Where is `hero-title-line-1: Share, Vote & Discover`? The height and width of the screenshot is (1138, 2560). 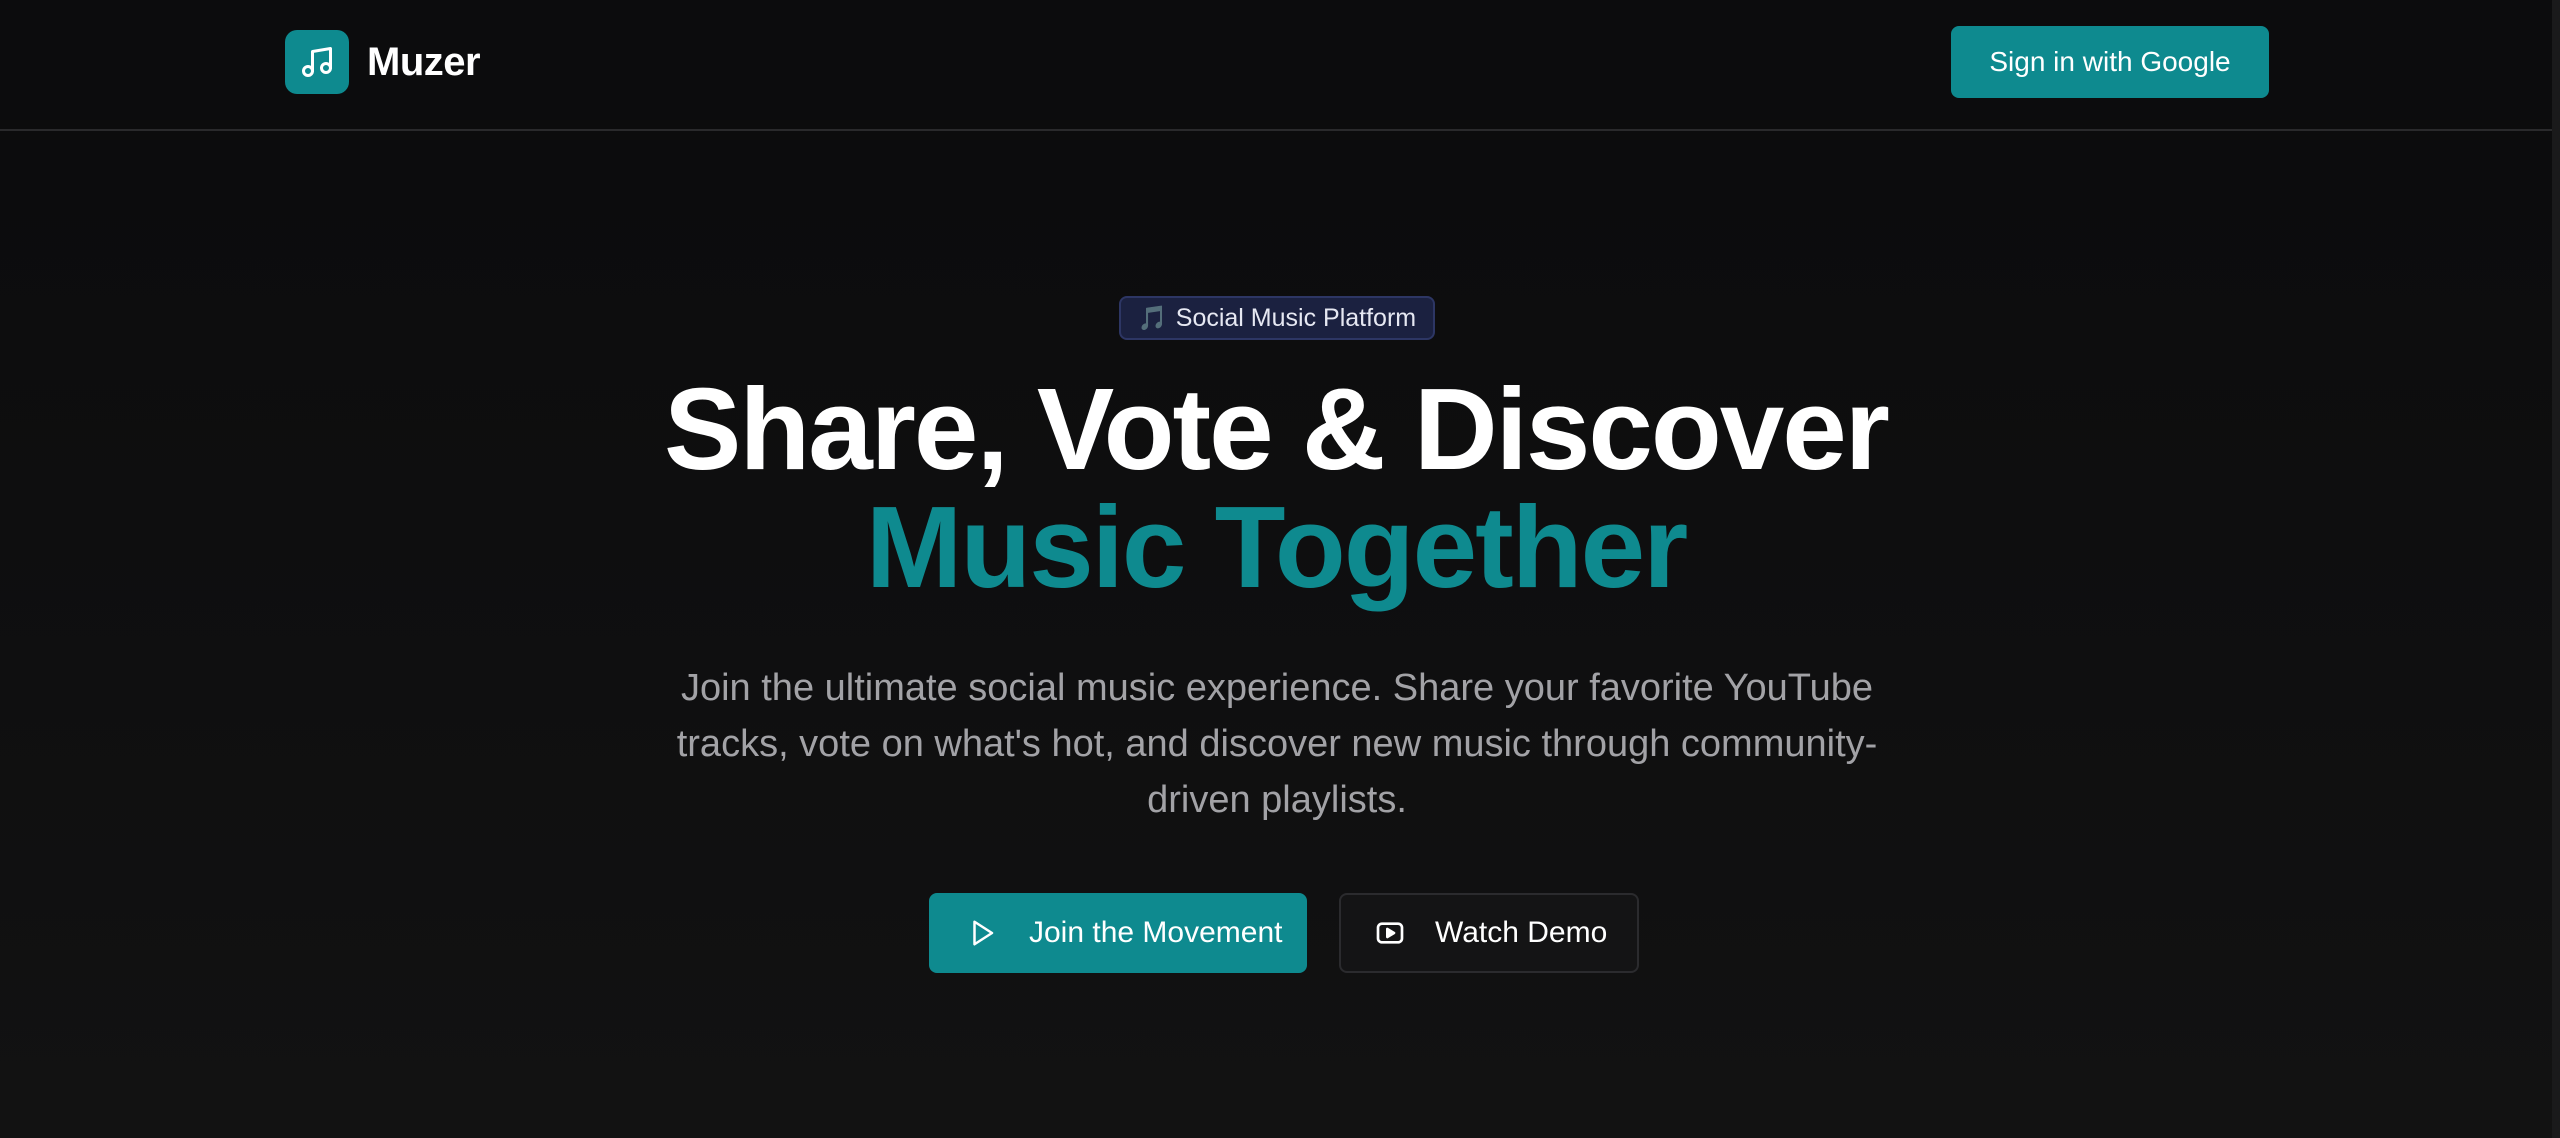 hero-title-line-1: Share, Vote & Discover is located at coordinates (1277, 429).